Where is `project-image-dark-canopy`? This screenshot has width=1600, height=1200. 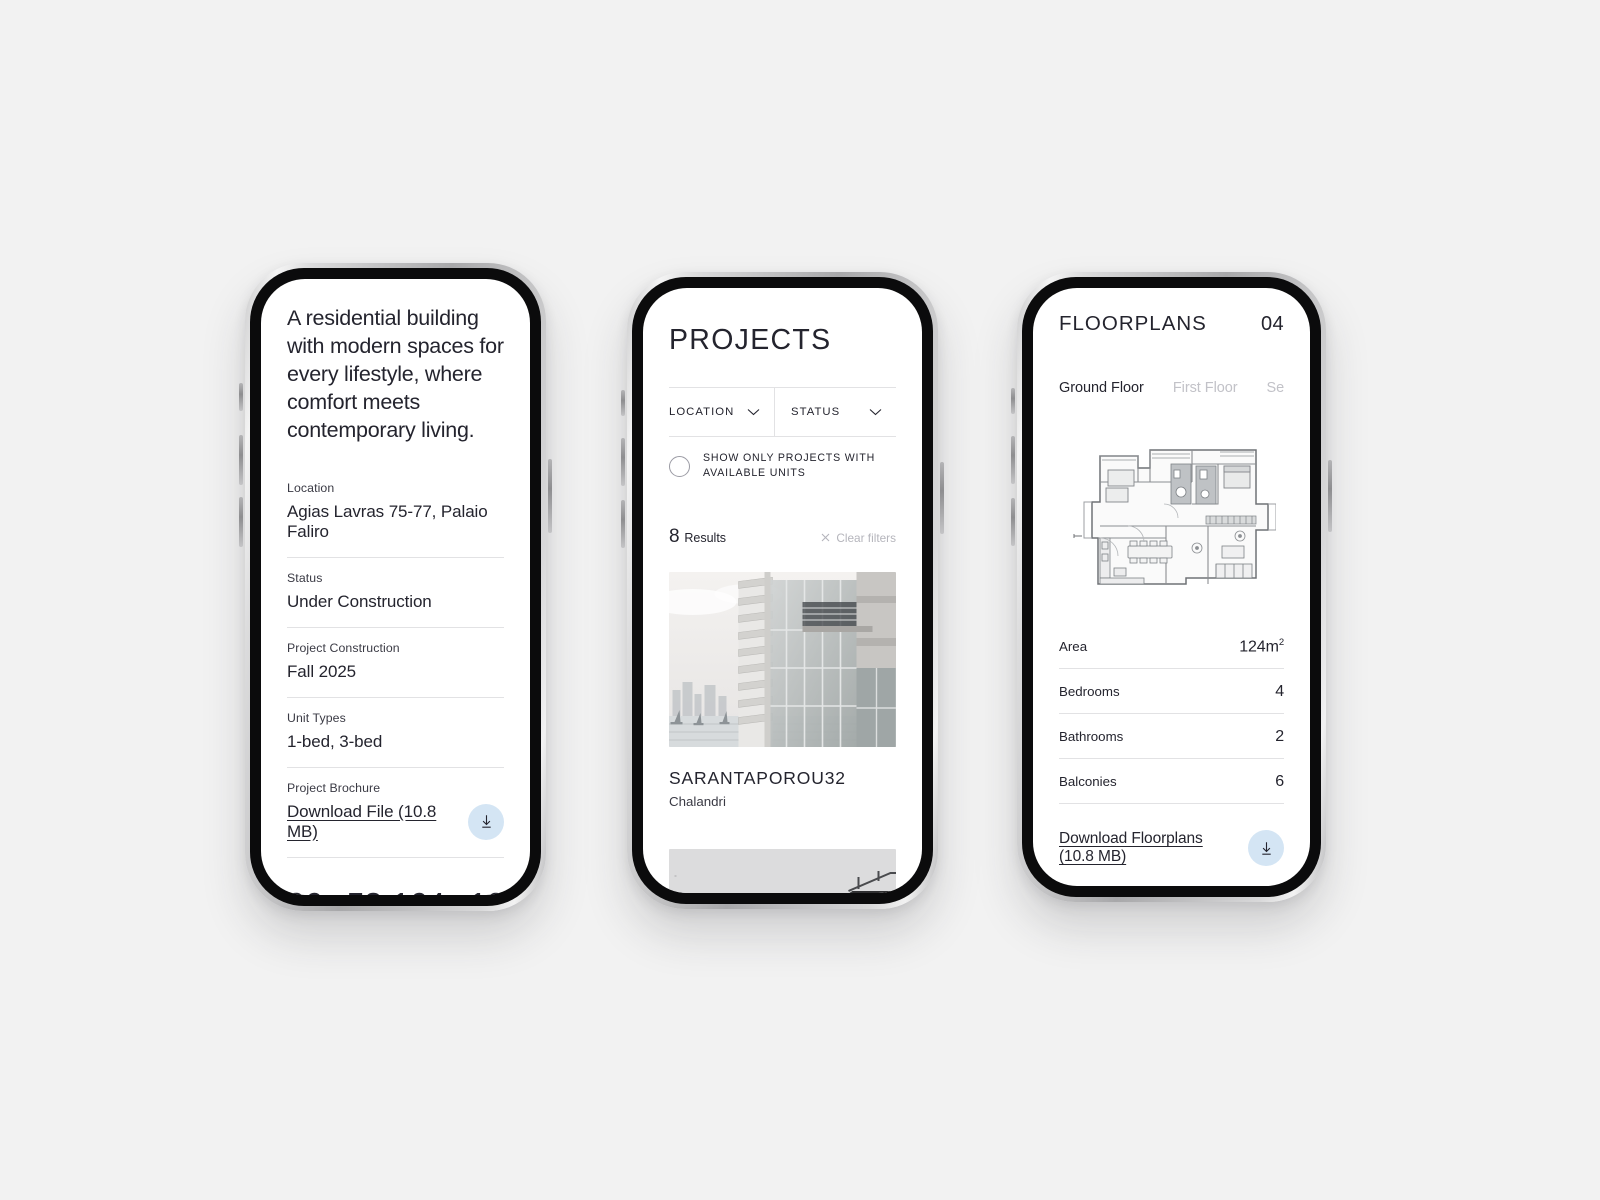 project-image-dark-canopy is located at coordinates (782, 870).